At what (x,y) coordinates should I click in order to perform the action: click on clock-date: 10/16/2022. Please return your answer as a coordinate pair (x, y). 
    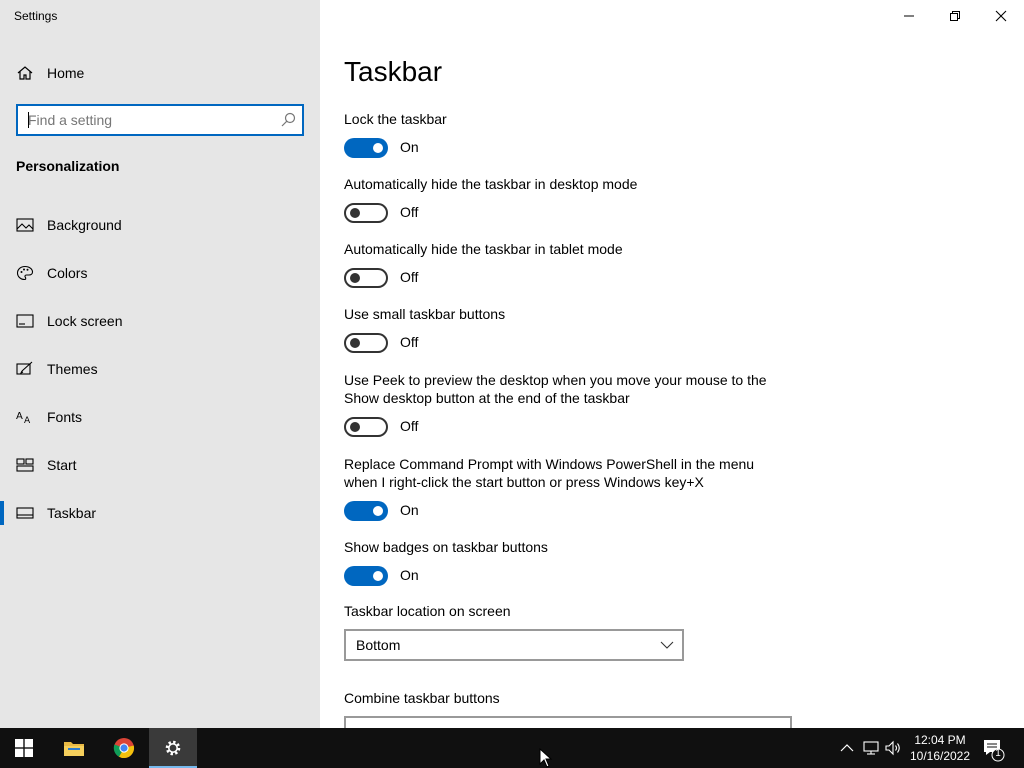
    Looking at the image, I should click on (940, 756).